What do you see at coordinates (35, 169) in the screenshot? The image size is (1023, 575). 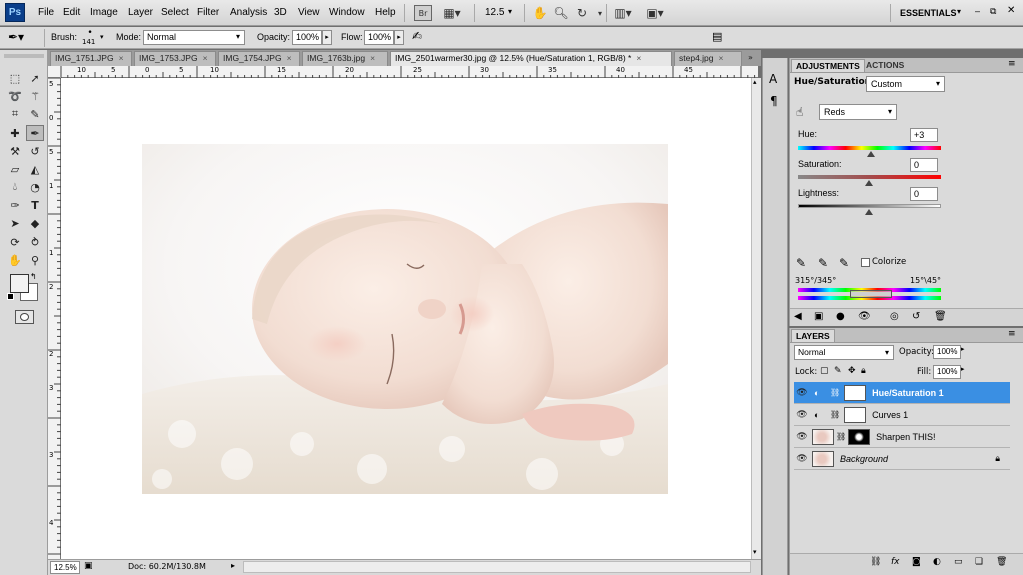 I see `paint-bucket-tool-icon: ◭` at bounding box center [35, 169].